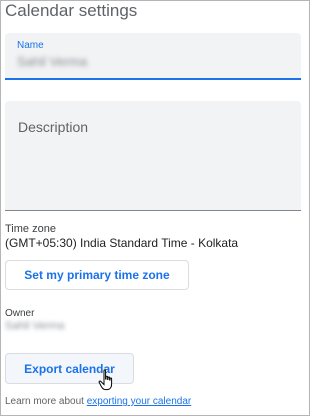 The image size is (320, 416). Describe the element at coordinates (139, 401) in the screenshot. I see `exporting-calendar-link: exporting your calendar` at that location.